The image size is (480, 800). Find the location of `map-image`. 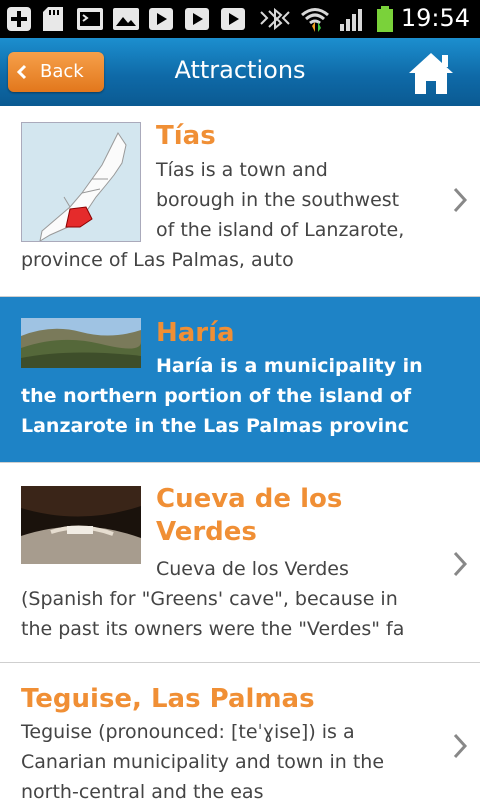

map-image is located at coordinates (83, 186).